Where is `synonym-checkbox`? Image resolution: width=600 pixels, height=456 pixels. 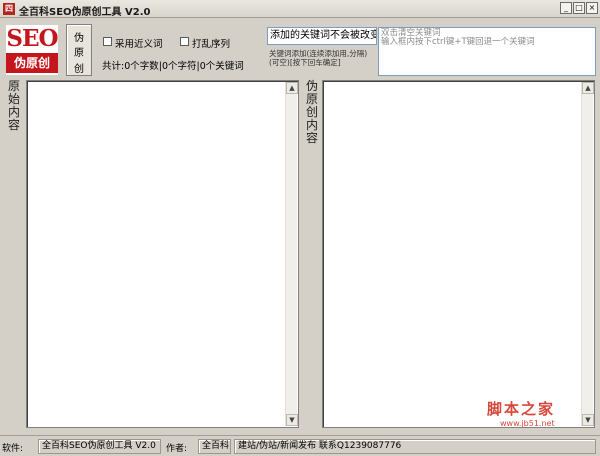 synonym-checkbox is located at coordinates (107, 41).